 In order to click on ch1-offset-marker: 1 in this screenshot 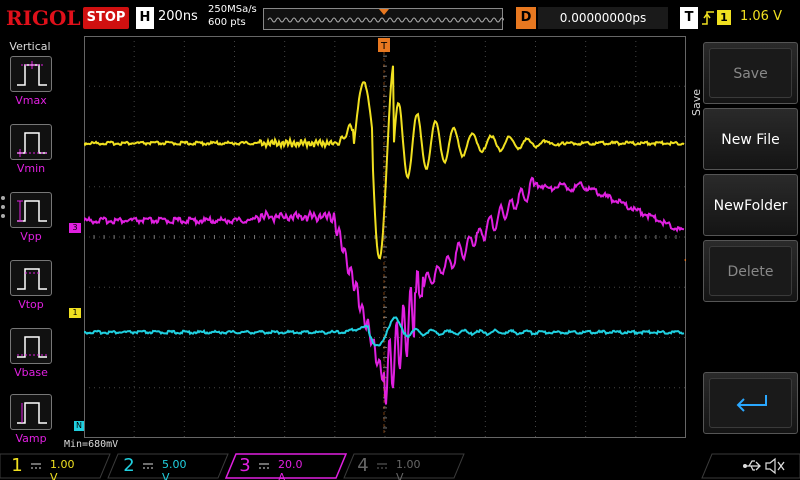, I will do `click(75, 313)`.